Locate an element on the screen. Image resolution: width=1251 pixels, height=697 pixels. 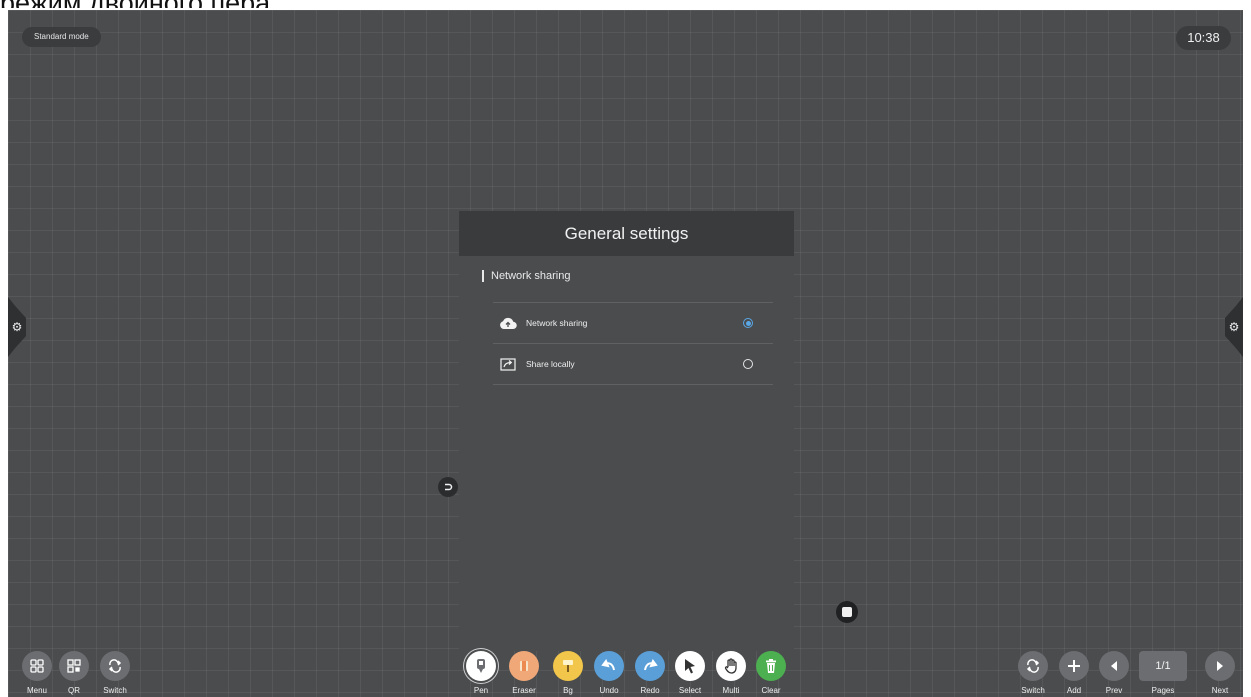
option-network-sharing: Network sharing is located at coordinates (633, 323).